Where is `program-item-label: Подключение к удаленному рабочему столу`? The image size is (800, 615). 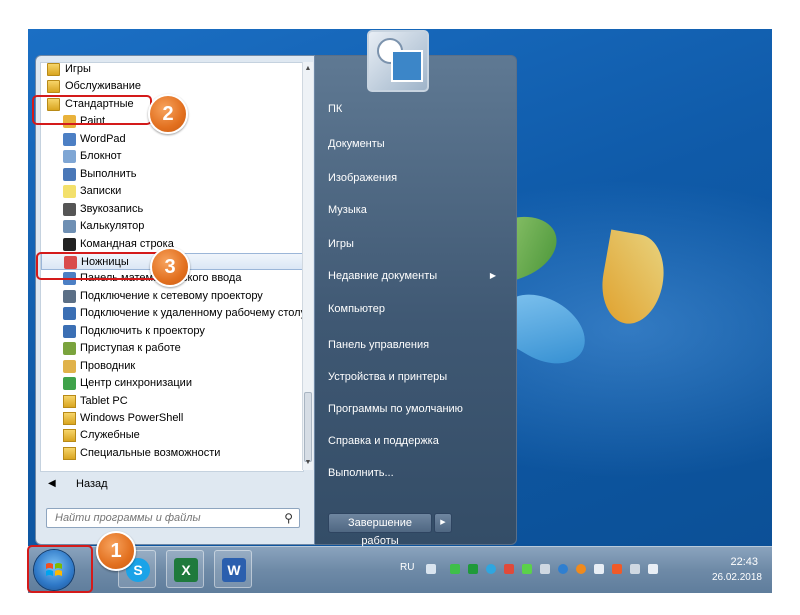
program-item-label: Подключение к удаленному рабочему столу is located at coordinates (191, 313).